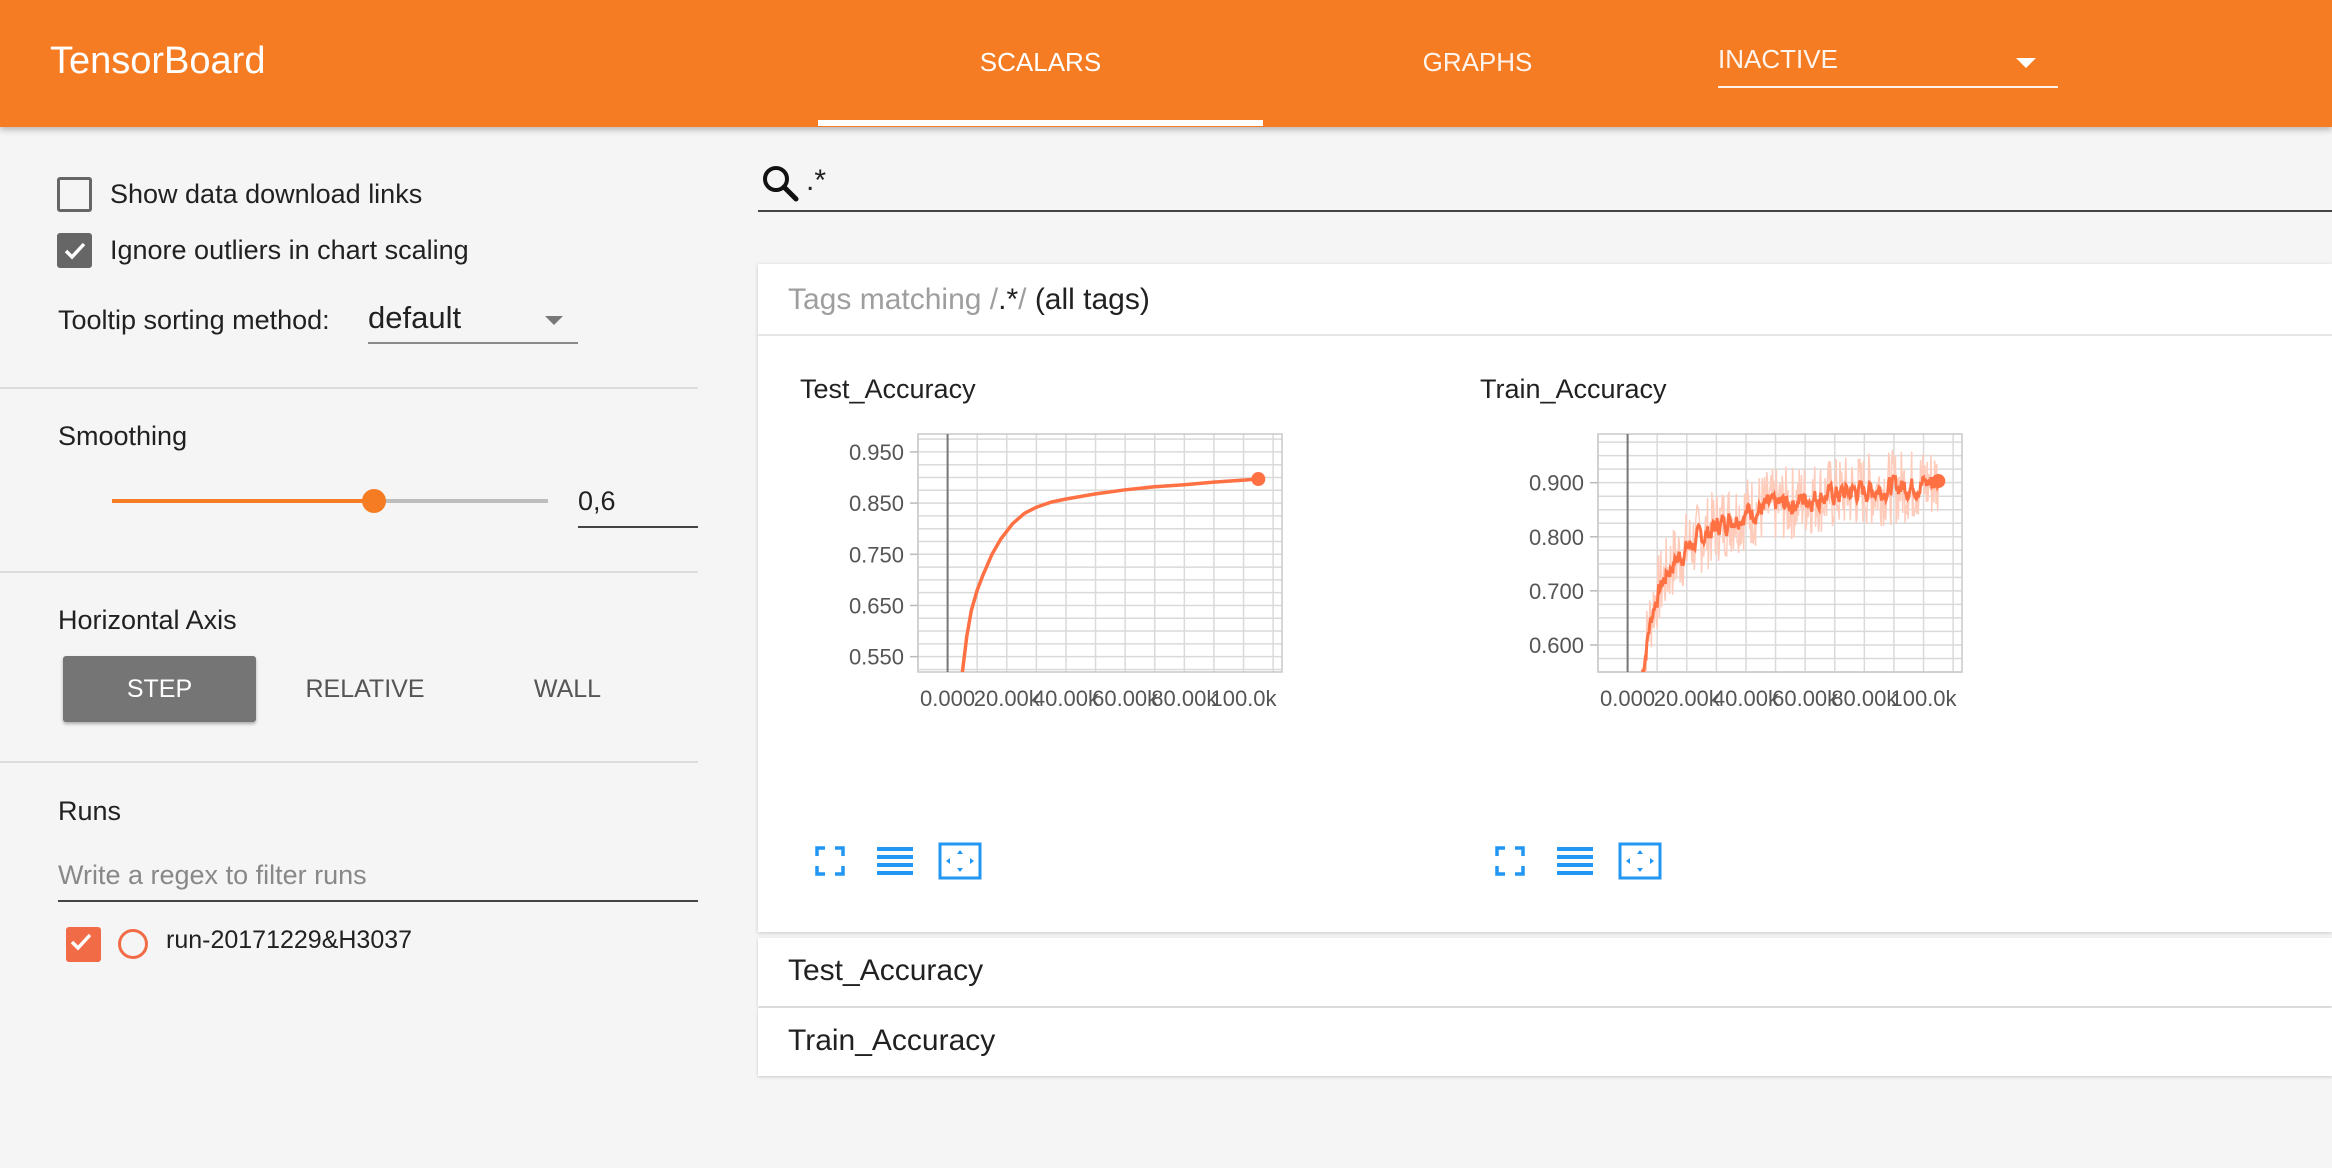  Describe the element at coordinates (90, 811) in the screenshot. I see `runs-label: Runs` at that location.